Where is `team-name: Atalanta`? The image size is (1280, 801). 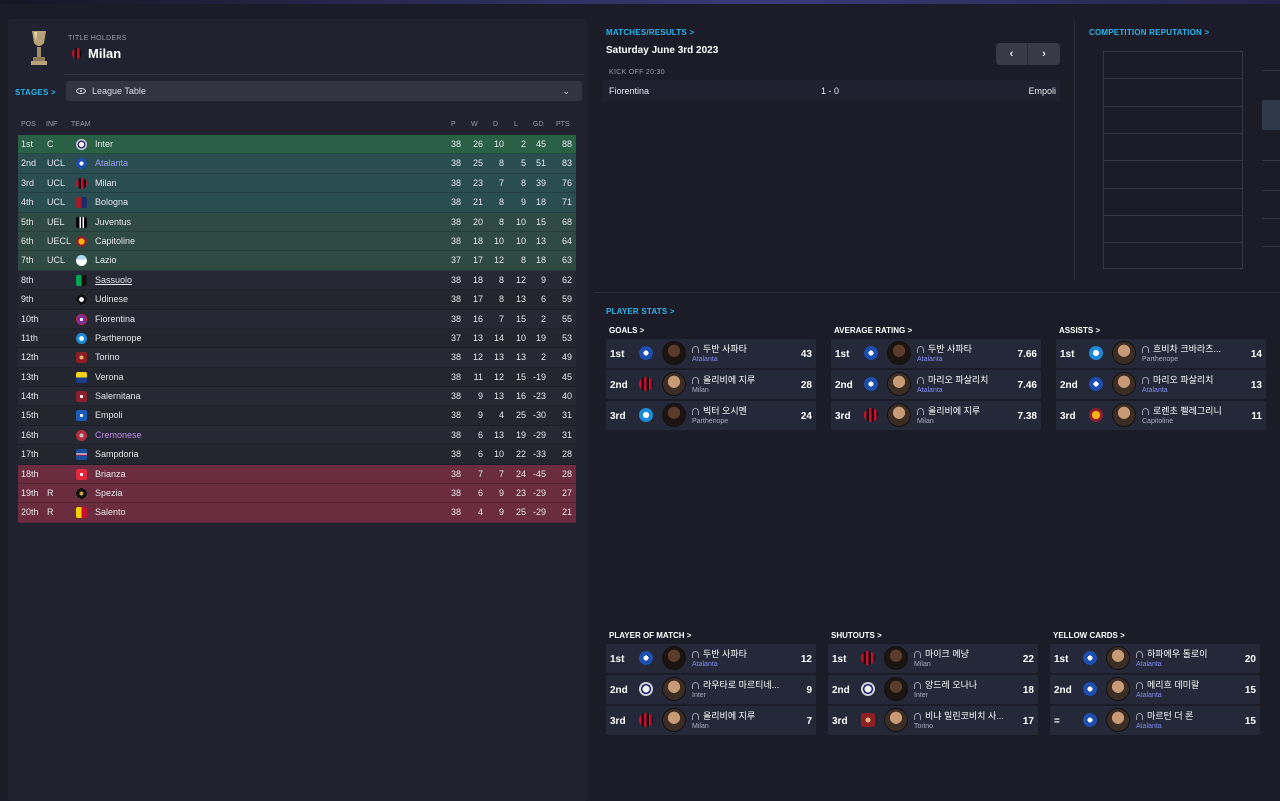 team-name: Atalanta is located at coordinates (111, 163).